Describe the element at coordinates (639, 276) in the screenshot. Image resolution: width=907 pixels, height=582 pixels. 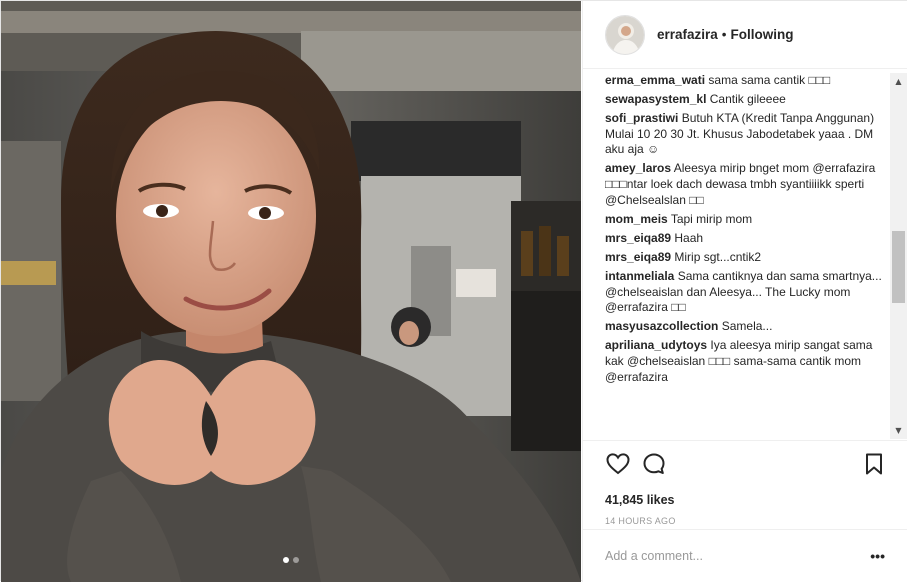
I see `comment-username: intanmeliala` at that location.